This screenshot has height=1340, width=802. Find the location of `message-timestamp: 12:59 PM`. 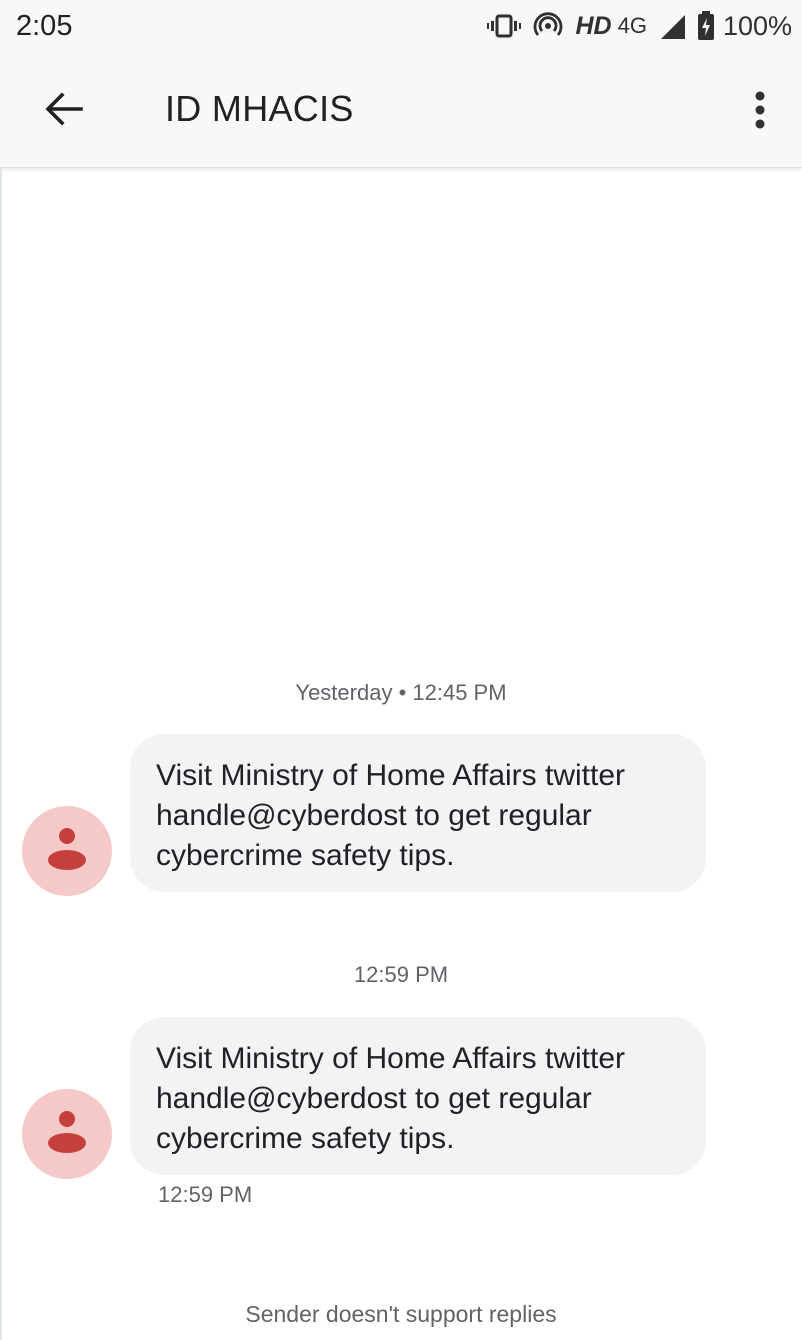

message-timestamp: 12:59 PM is located at coordinates (205, 1194).